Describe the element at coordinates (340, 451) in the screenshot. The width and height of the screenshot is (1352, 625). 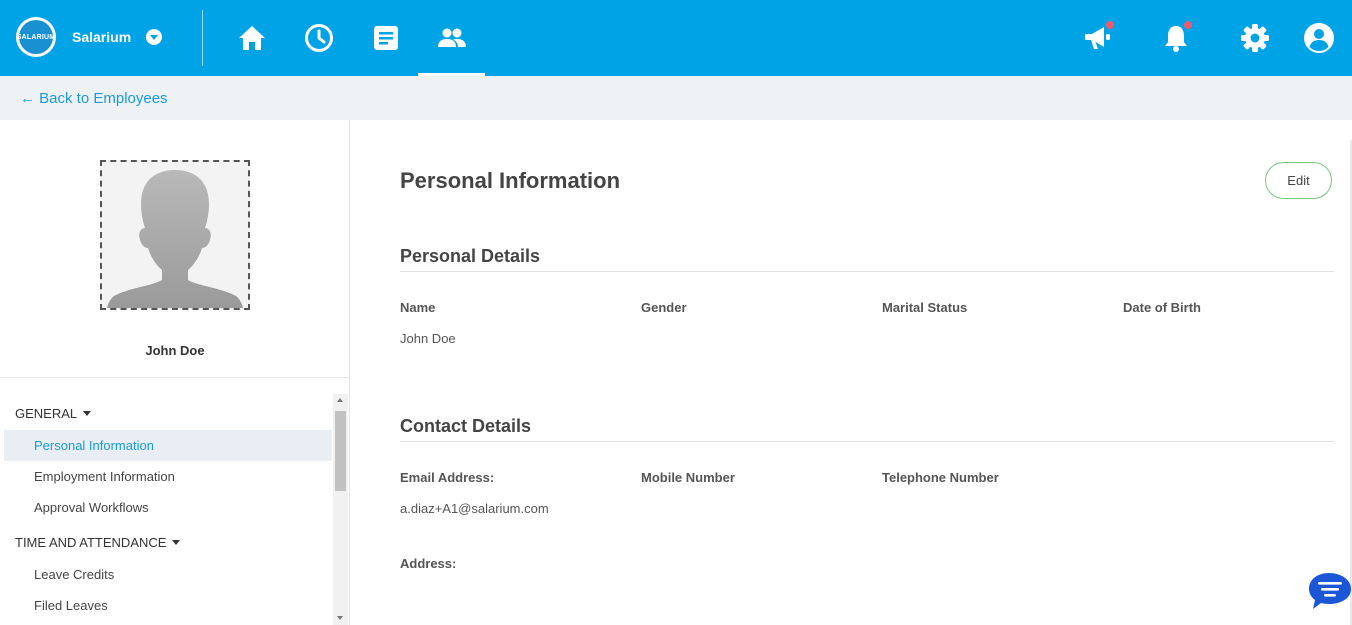
I see `scrollbar-thumb` at that location.